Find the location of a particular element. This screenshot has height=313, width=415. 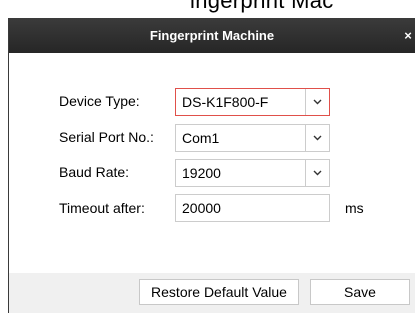

serial-port-label: Serial Port No.: is located at coordinates (106, 137).